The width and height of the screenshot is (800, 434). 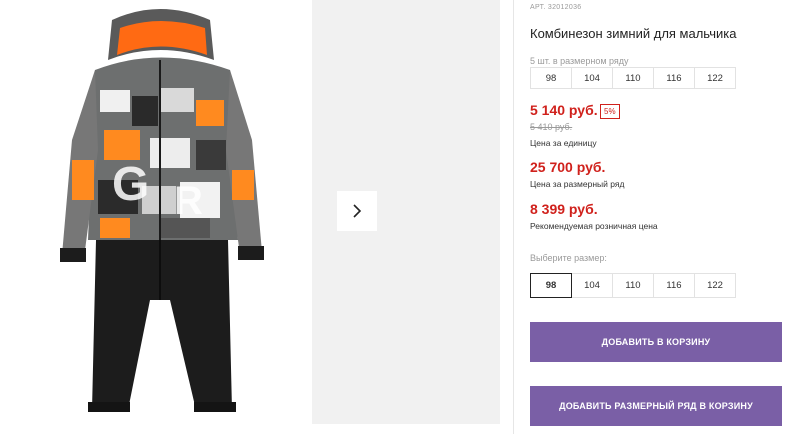 What do you see at coordinates (563, 143) in the screenshot?
I see `unit-price-caption: Цена за единицу` at bounding box center [563, 143].